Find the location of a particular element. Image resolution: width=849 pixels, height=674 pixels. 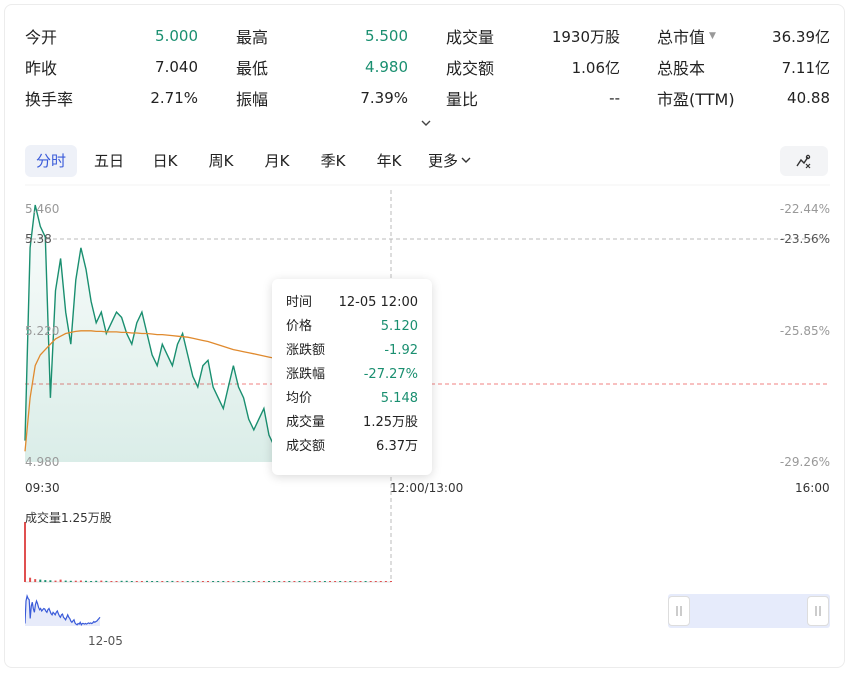

stat-item: 换手率 2.71% is located at coordinates (111, 98).